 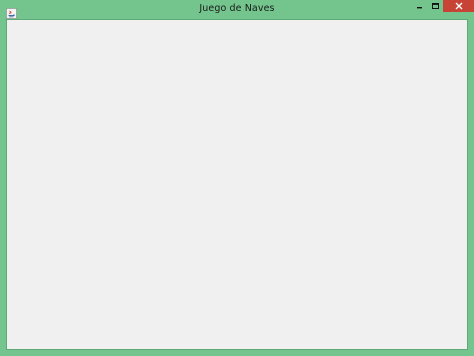 I want to click on title-bar: Juego de Naves, so click(x=237, y=9).